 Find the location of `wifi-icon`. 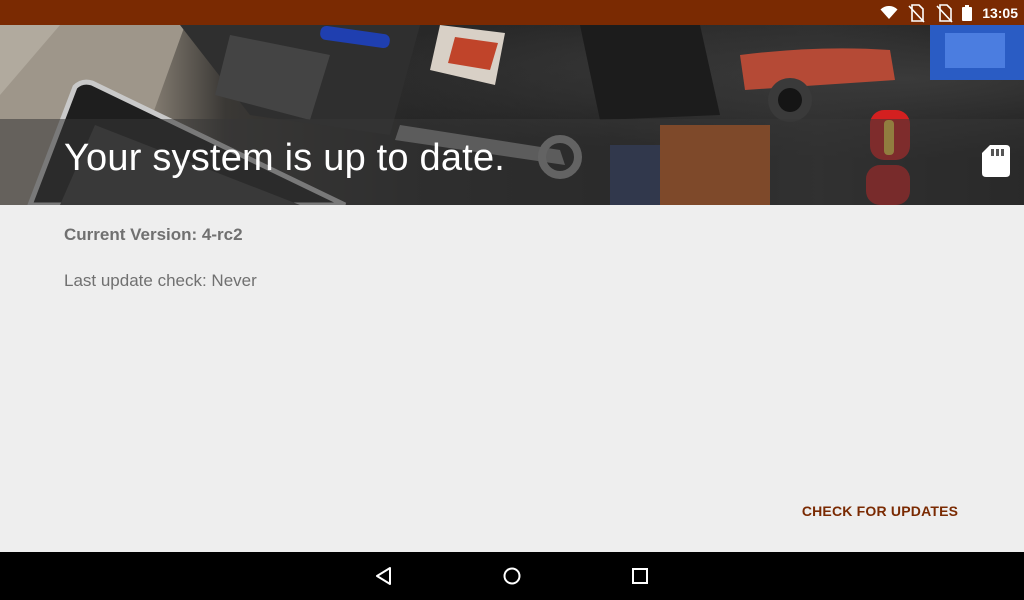

wifi-icon is located at coordinates (889, 12).